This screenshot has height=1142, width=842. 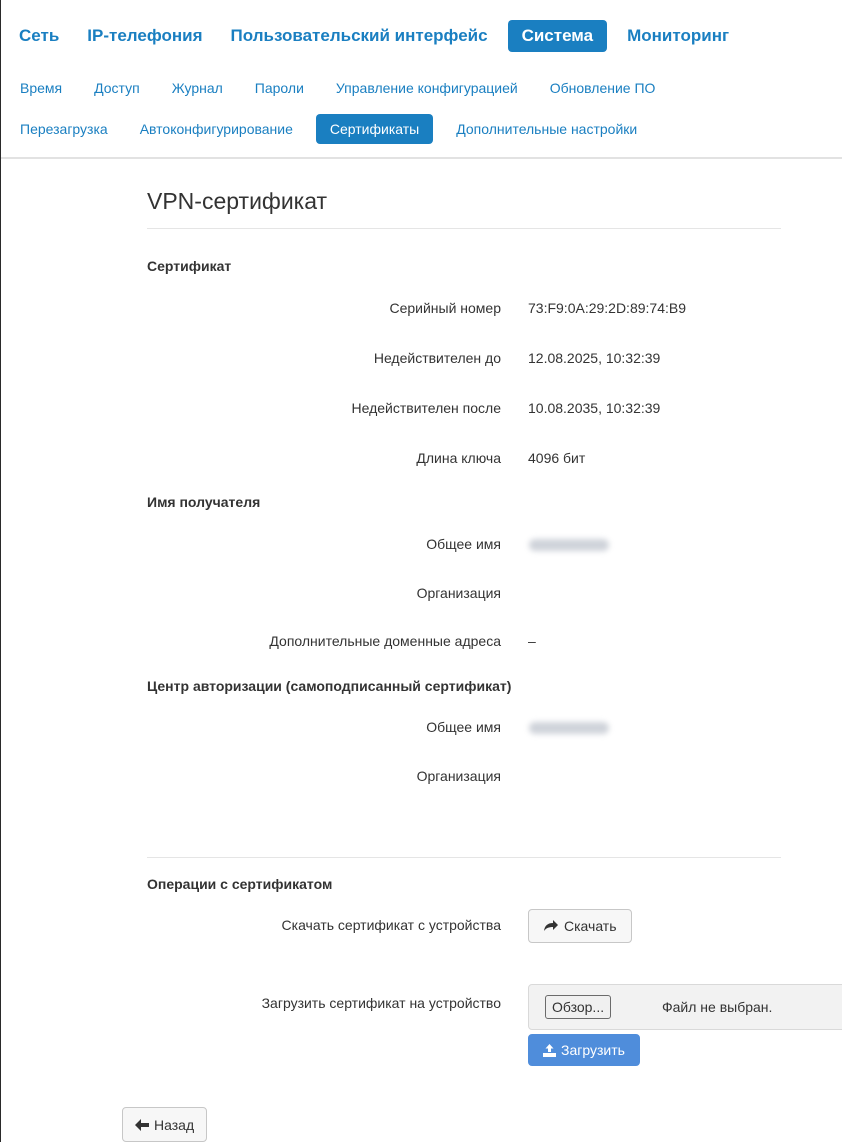 What do you see at coordinates (594, 408) in the screenshot?
I see `not-after-value: 10.08.2035, 10:32:39` at bounding box center [594, 408].